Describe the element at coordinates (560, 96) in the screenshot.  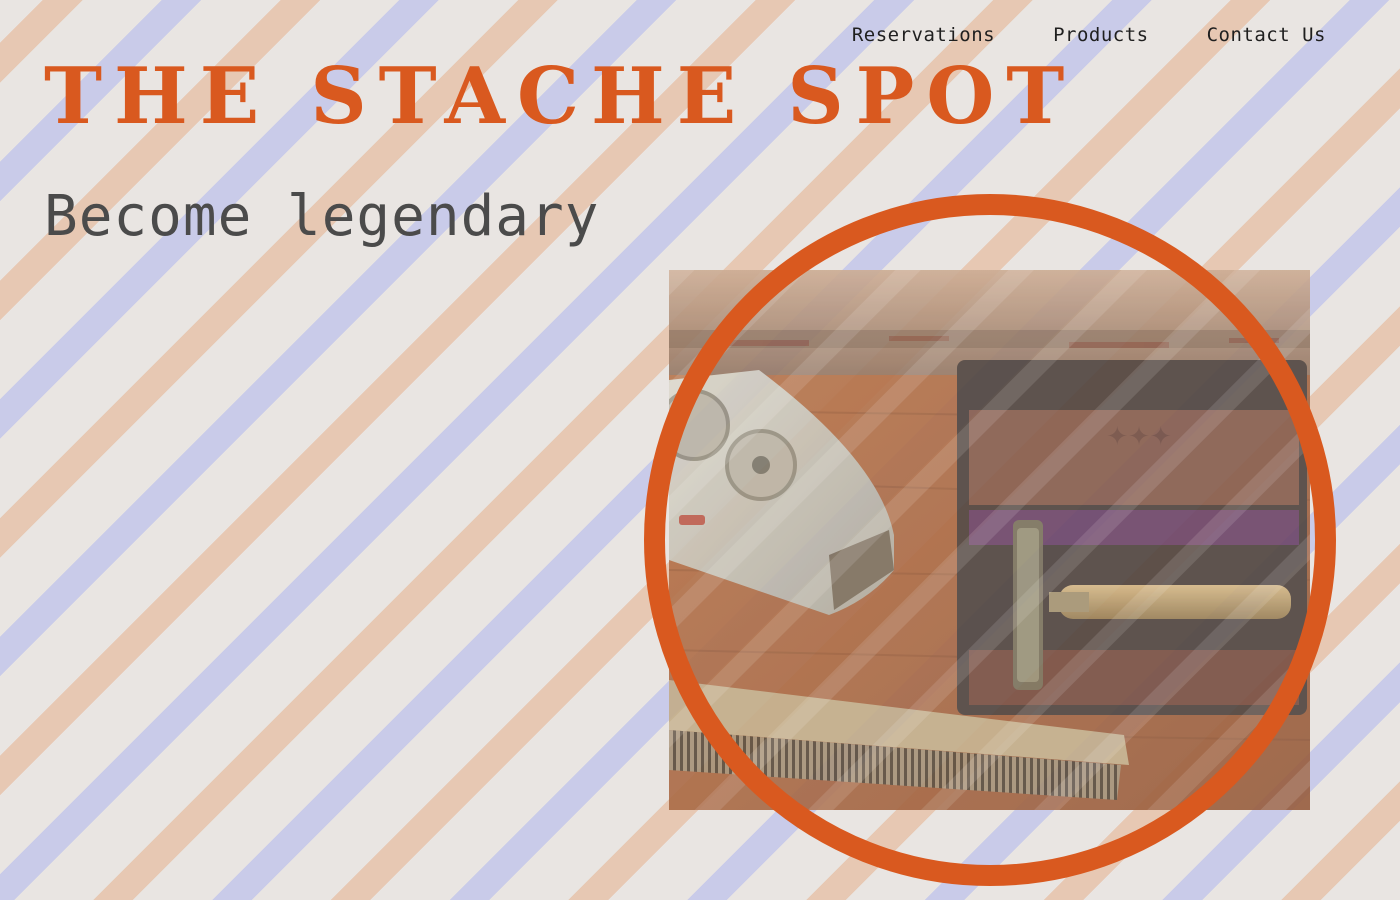
I see `brand-title: THE STACHE SPOT` at that location.